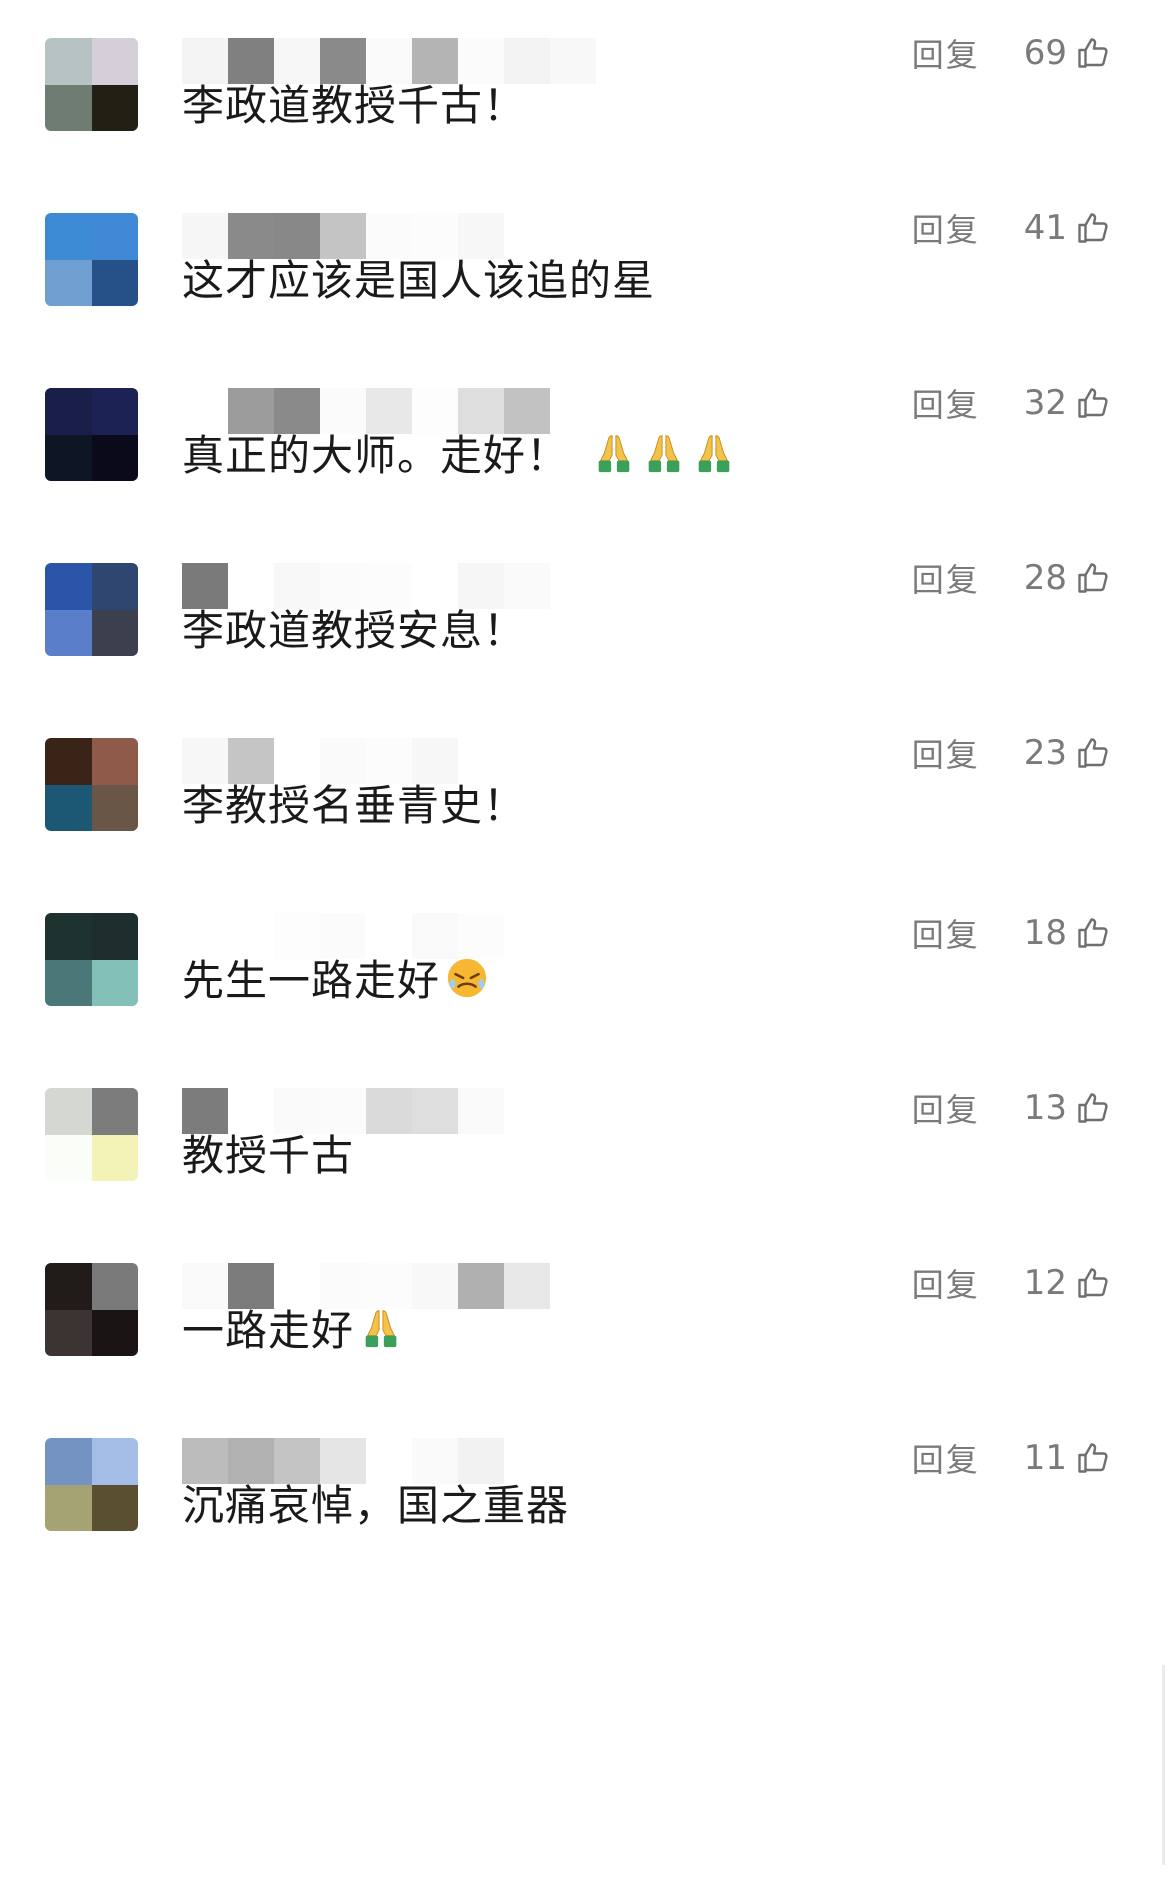 This screenshot has height=1880, width=1169. What do you see at coordinates (1011, 1108) in the screenshot?
I see `comment-actions: 回复 13` at bounding box center [1011, 1108].